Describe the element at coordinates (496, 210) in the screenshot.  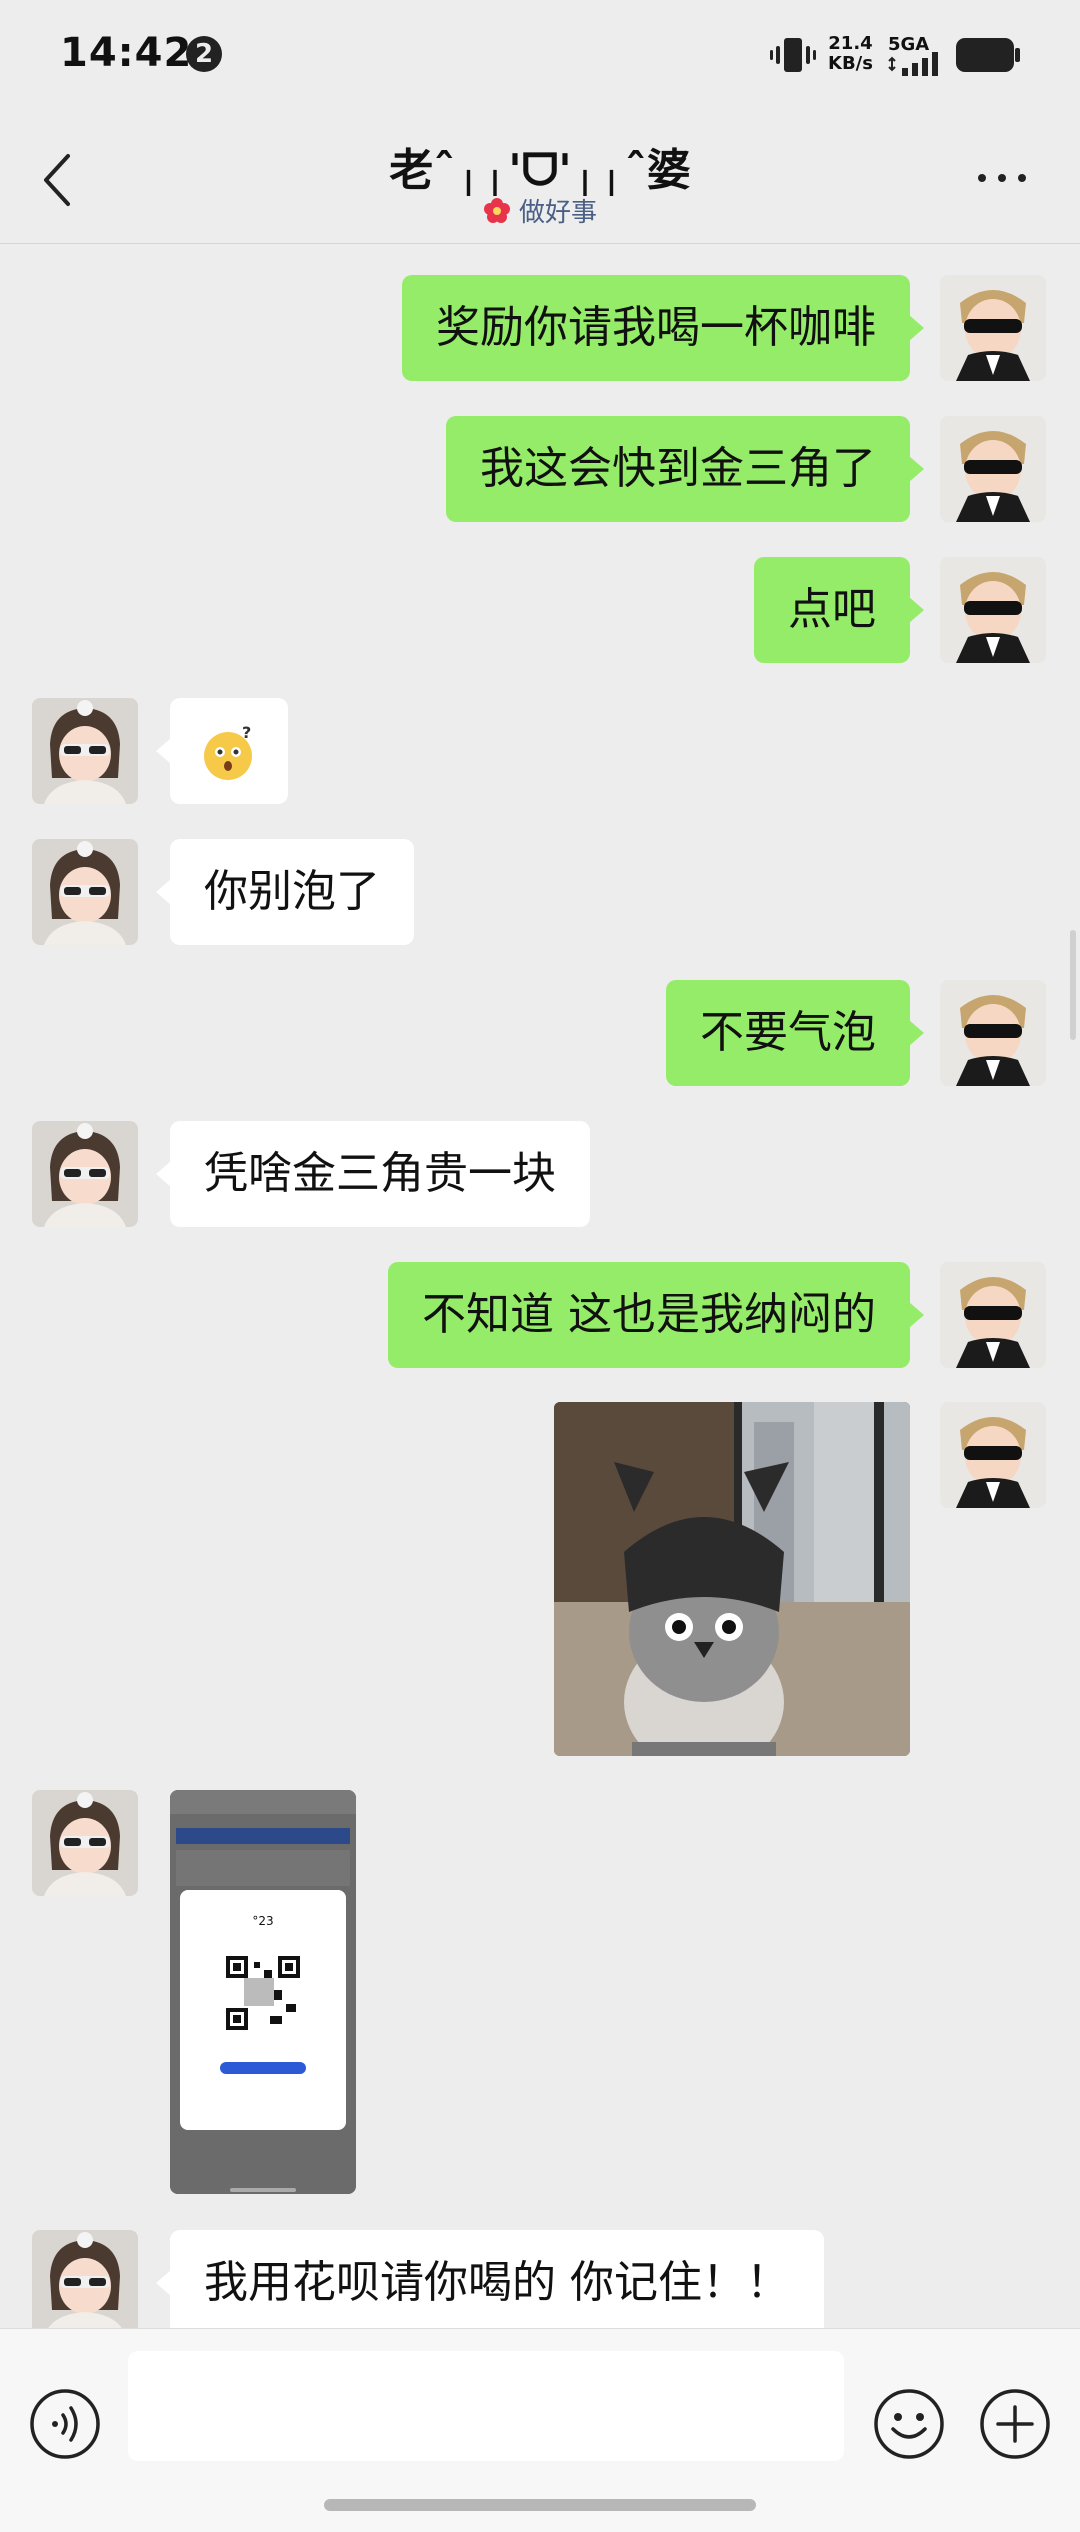
I see `flower-icon` at that location.